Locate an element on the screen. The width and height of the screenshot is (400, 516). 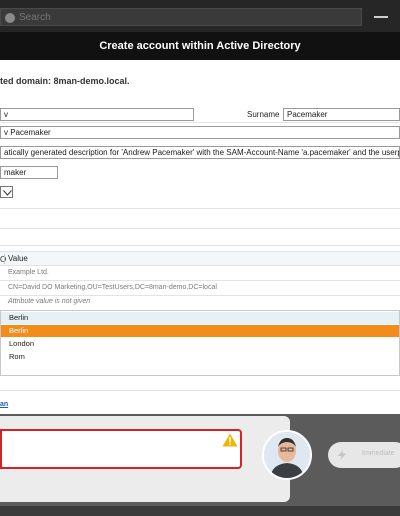
dropdown-option: Berlin is located at coordinates (200, 318).